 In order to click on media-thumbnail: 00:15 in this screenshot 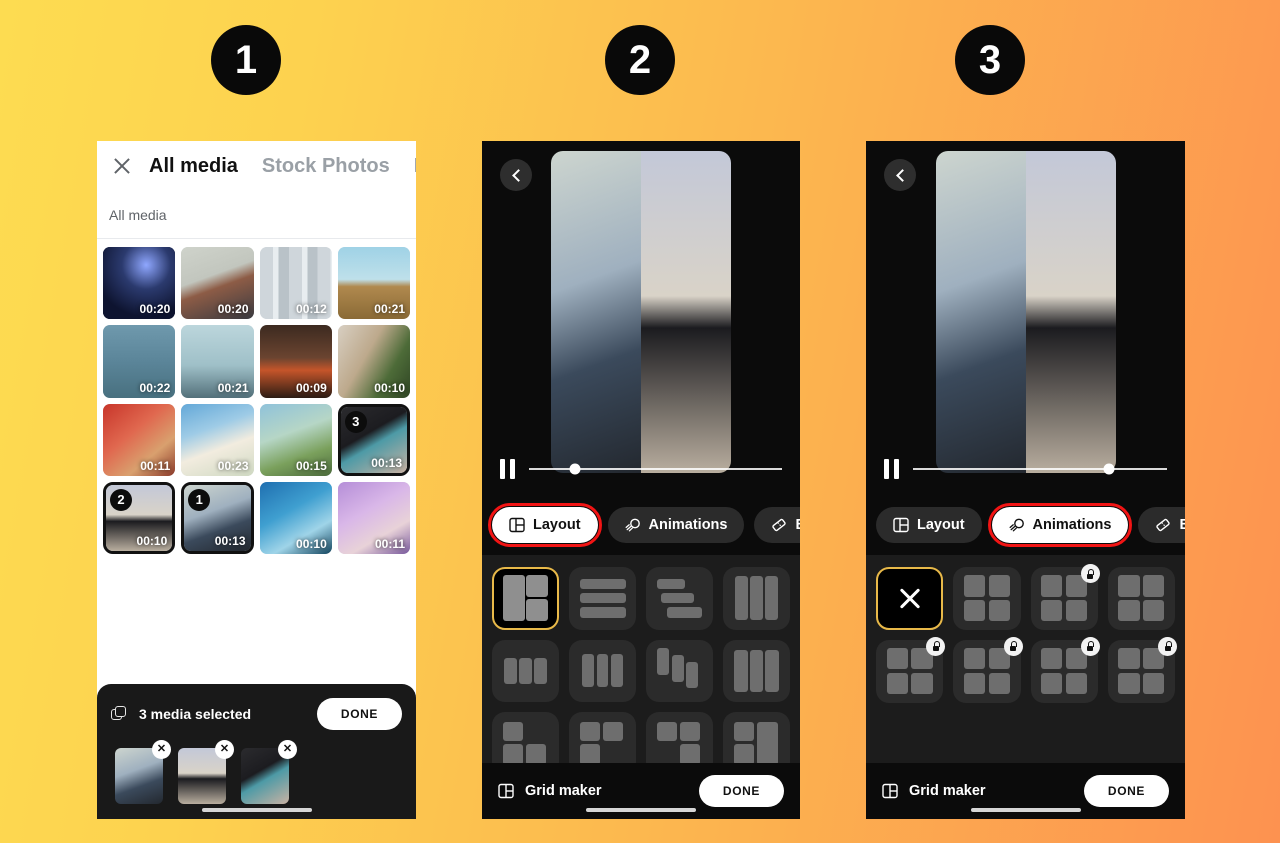, I will do `click(295, 439)`.